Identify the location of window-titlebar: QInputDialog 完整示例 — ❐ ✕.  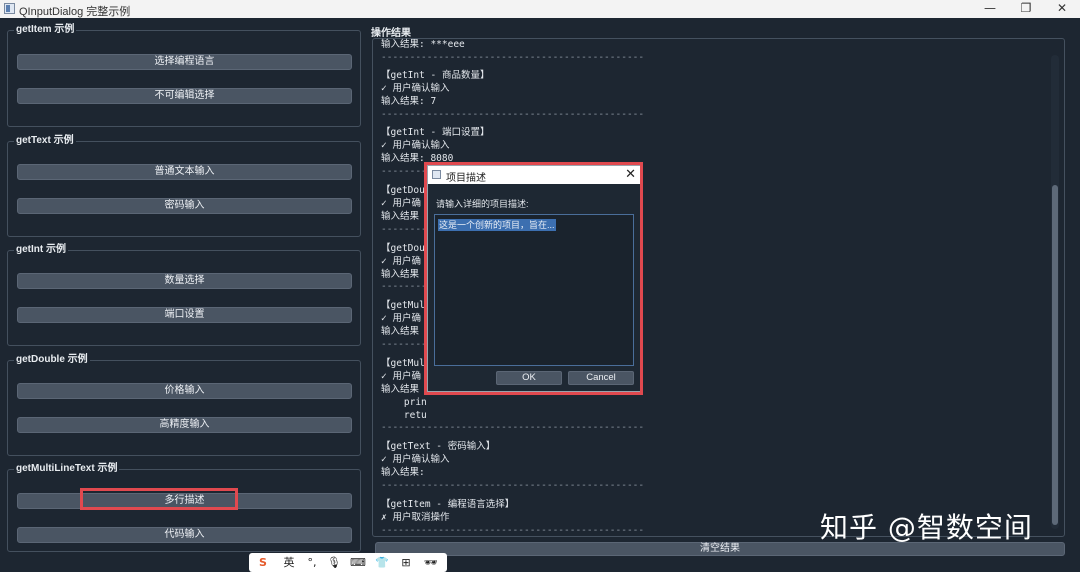
(540, 9).